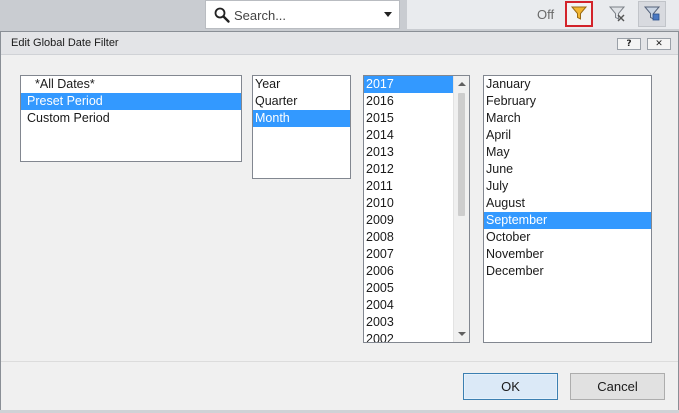 The height and width of the screenshot is (413, 679). What do you see at coordinates (408, 288) in the screenshot?
I see `list-item: 2005` at bounding box center [408, 288].